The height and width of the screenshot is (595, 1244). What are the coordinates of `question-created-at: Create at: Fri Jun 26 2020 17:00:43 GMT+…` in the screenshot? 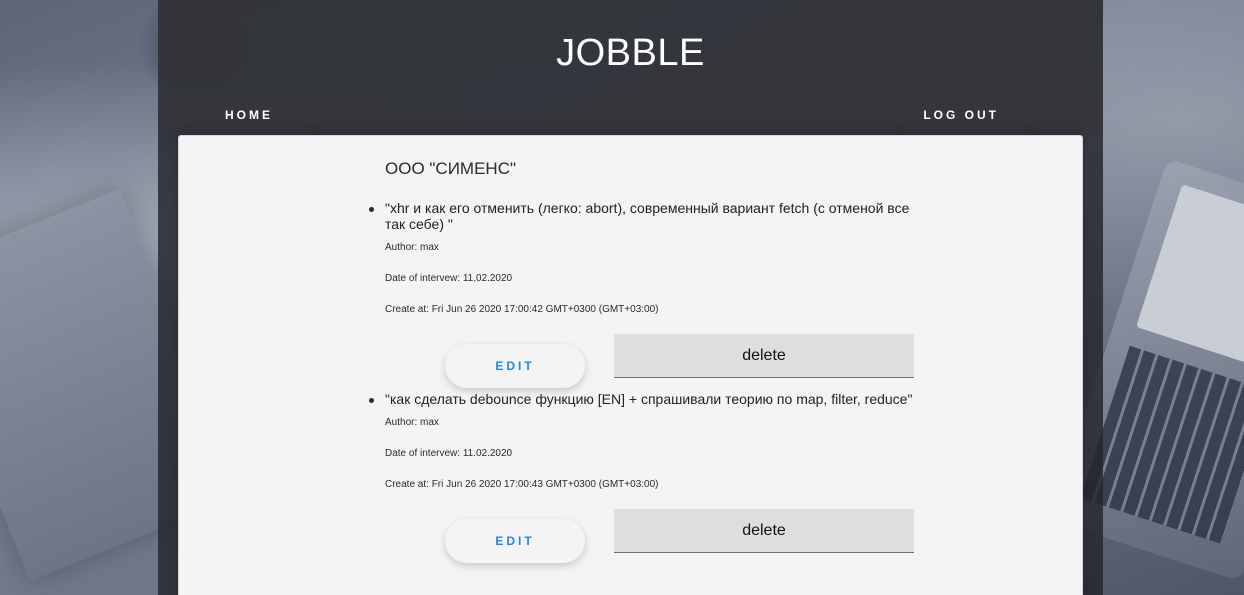 It's located at (522, 484).